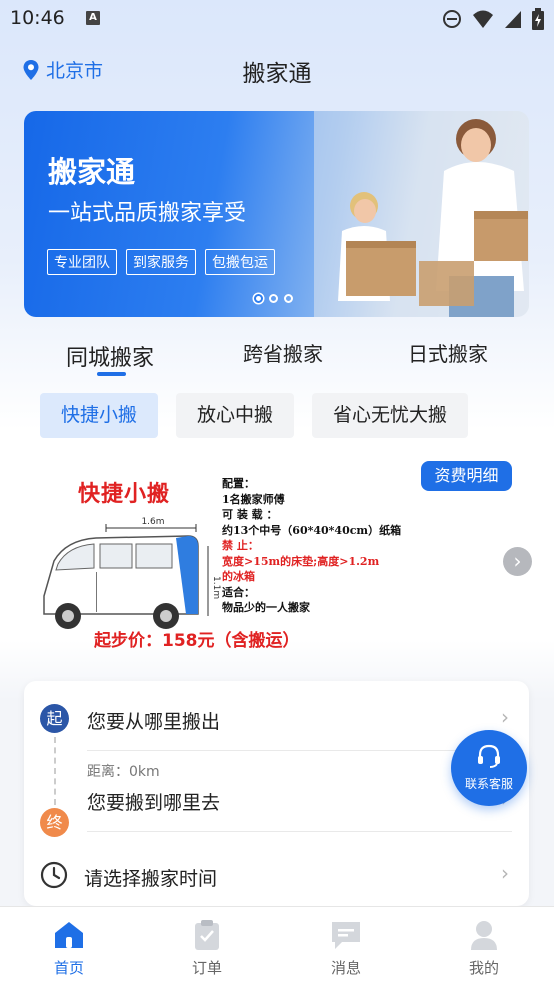 The height and width of the screenshot is (984, 554). I want to click on nav-label: 我的, so click(483, 968).